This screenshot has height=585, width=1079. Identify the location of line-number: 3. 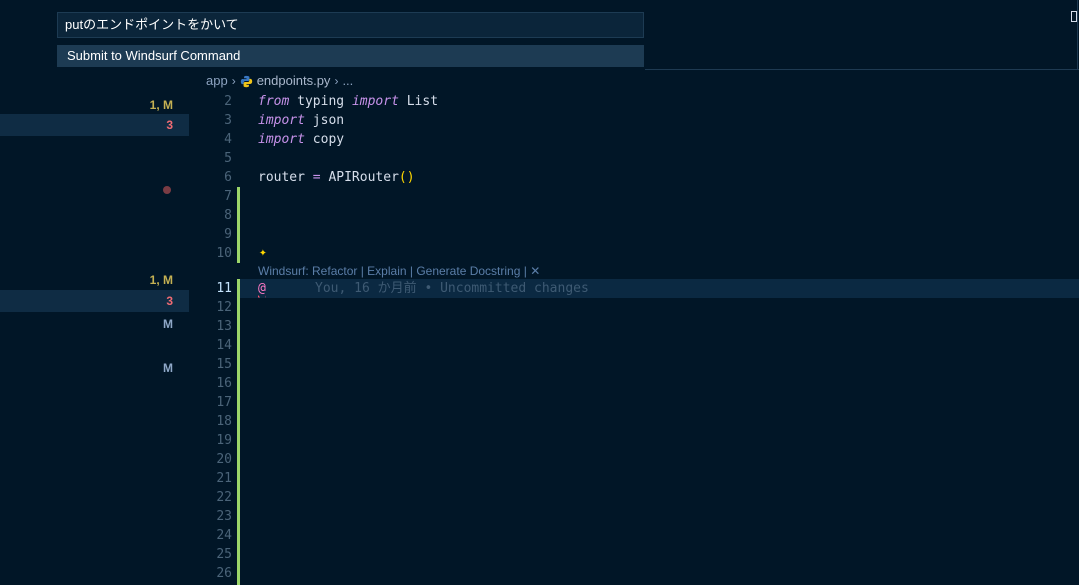
(228, 120).